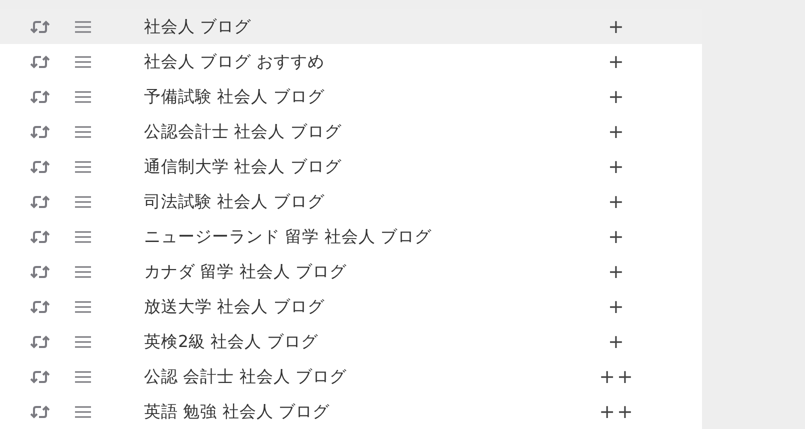 The width and height of the screenshot is (805, 429). What do you see at coordinates (243, 167) in the screenshot?
I see `keyword-text: 通信制大学 社会人 ブログ` at bounding box center [243, 167].